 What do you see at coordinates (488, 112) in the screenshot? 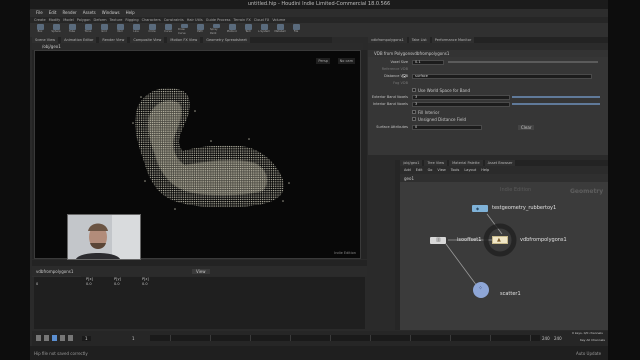
I see `param-fill-interior: Fill Interior` at bounding box center [488, 112].